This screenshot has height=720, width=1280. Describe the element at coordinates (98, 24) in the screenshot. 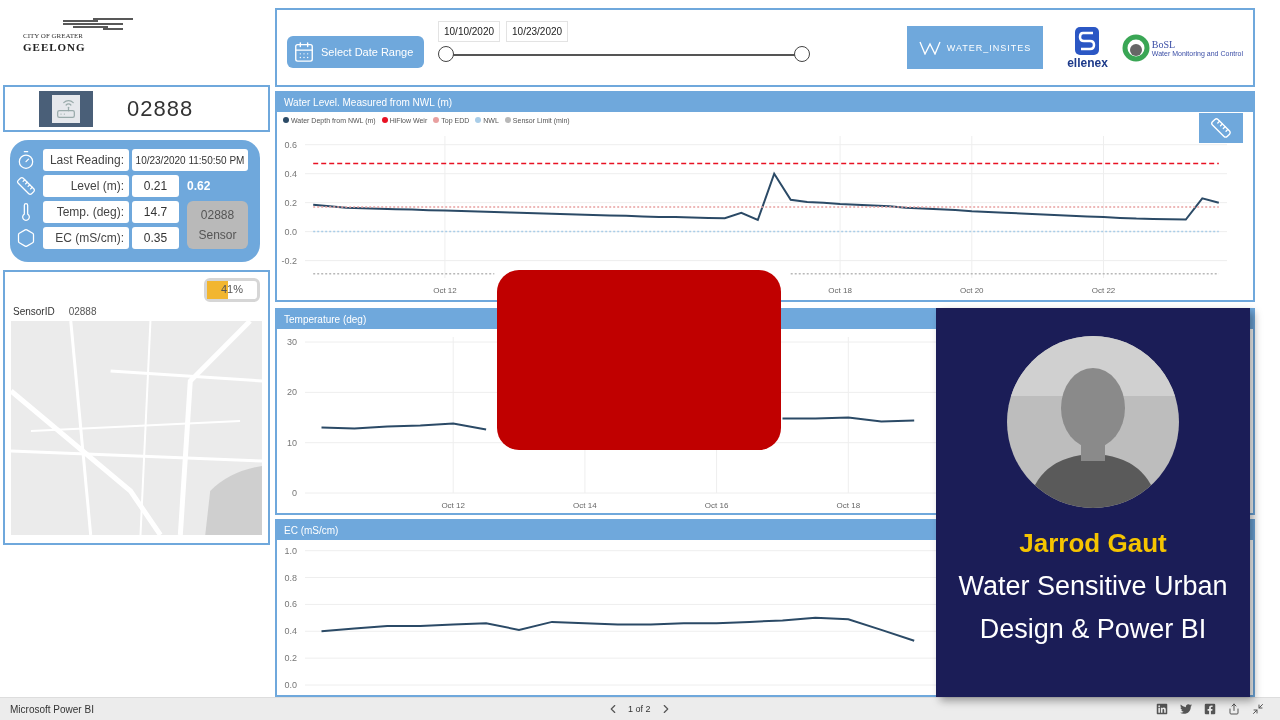

I see `logo-stripes-icon` at that location.